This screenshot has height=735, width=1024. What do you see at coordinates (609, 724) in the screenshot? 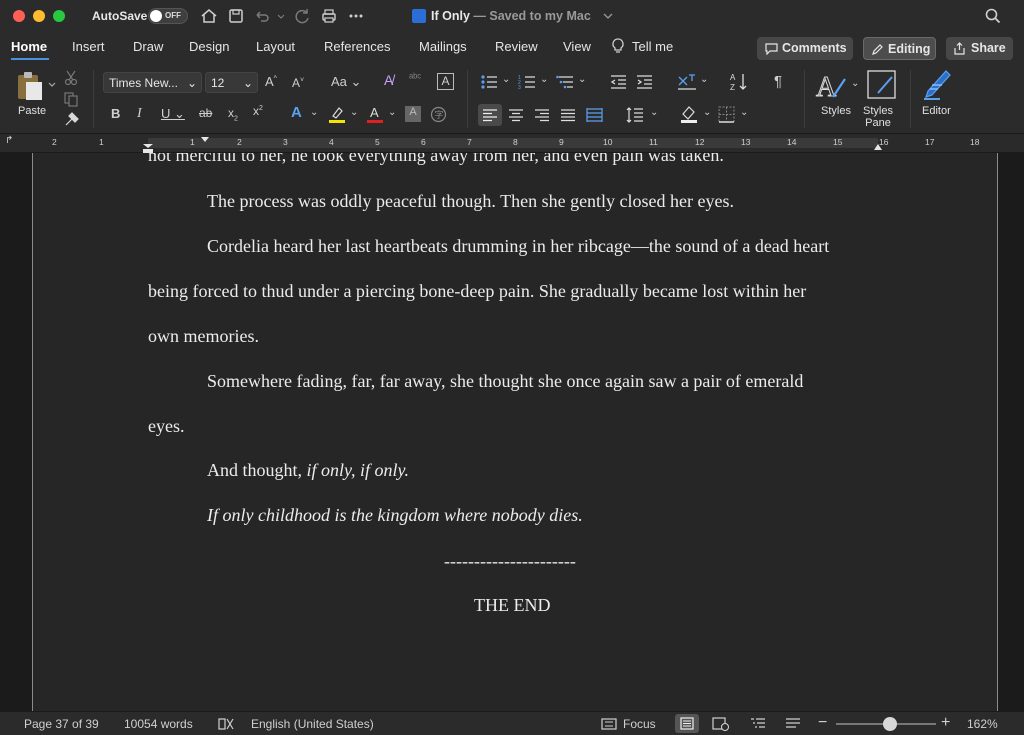
I see `focus-mode-icon` at bounding box center [609, 724].